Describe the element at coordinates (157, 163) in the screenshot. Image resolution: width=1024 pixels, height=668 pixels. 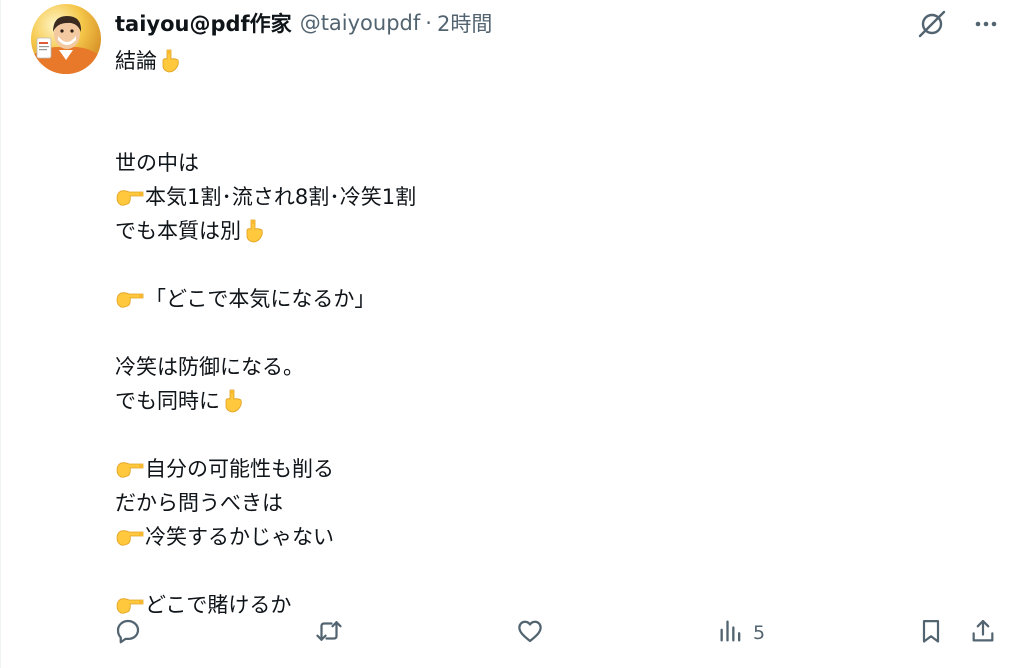
I see `tweet-text-segment: 世の中は` at that location.